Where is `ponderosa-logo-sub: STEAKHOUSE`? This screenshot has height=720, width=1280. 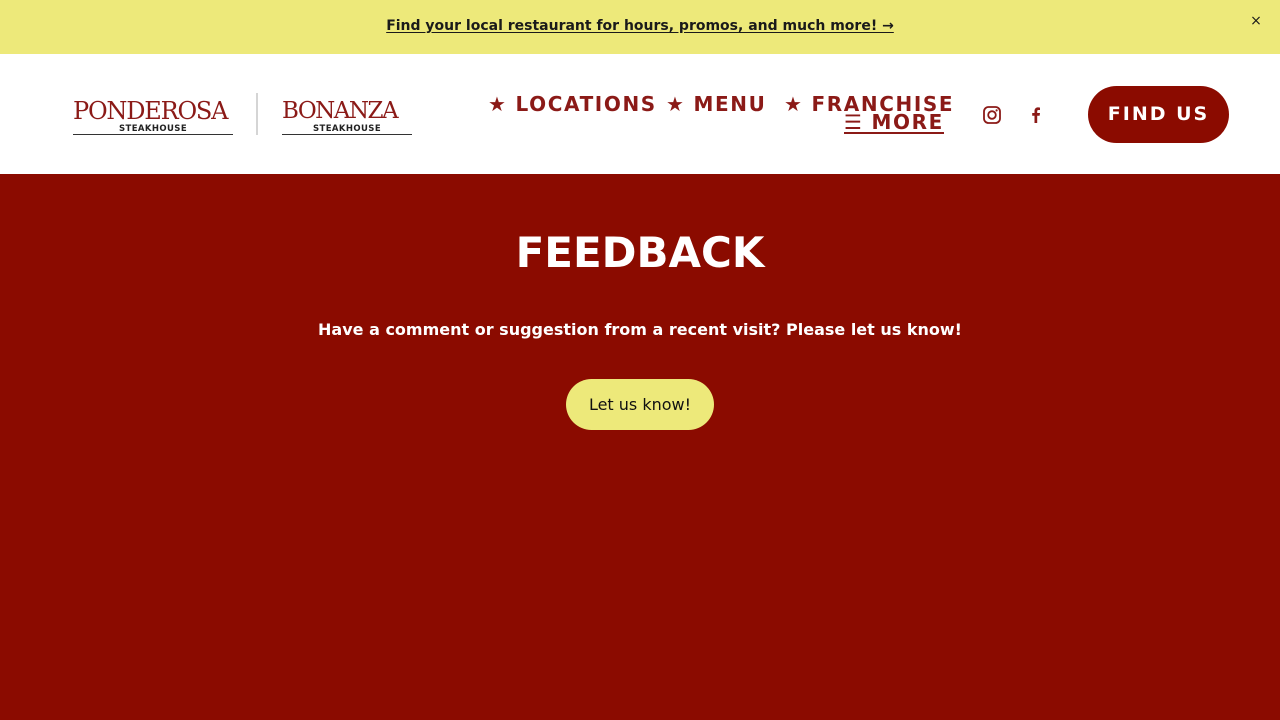
ponderosa-logo-sub: STEAKHOUSE is located at coordinates (153, 129).